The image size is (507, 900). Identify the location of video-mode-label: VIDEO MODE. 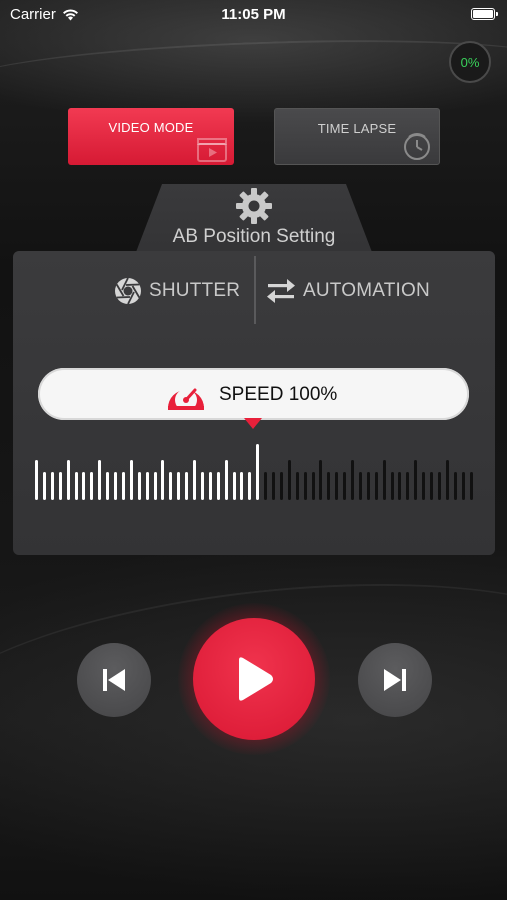
(151, 127).